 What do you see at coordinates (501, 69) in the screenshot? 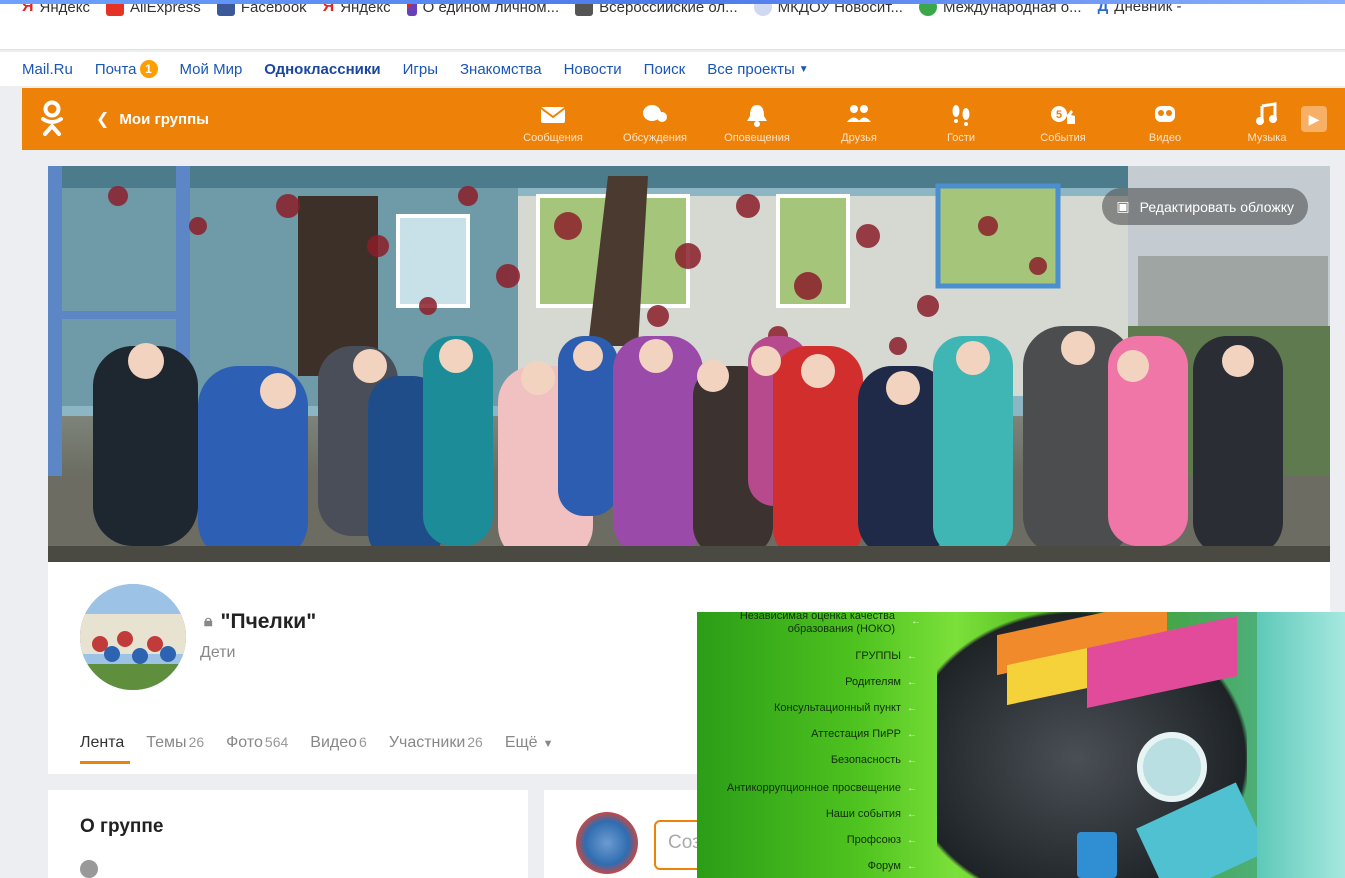
I see `dating-link: Знакомства` at bounding box center [501, 69].